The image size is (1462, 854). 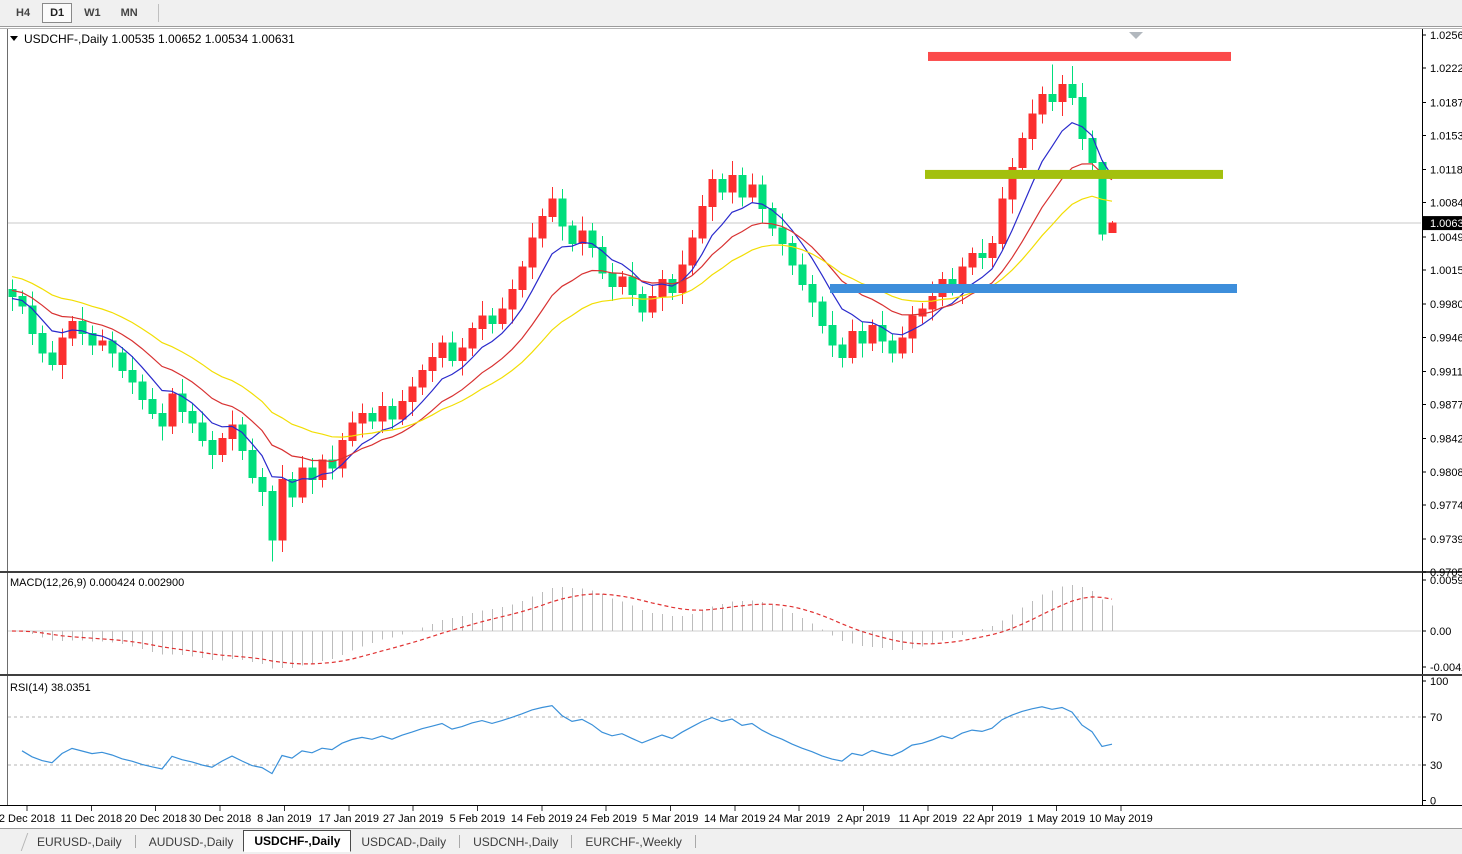 I want to click on resistance-band, so click(x=1079, y=56).